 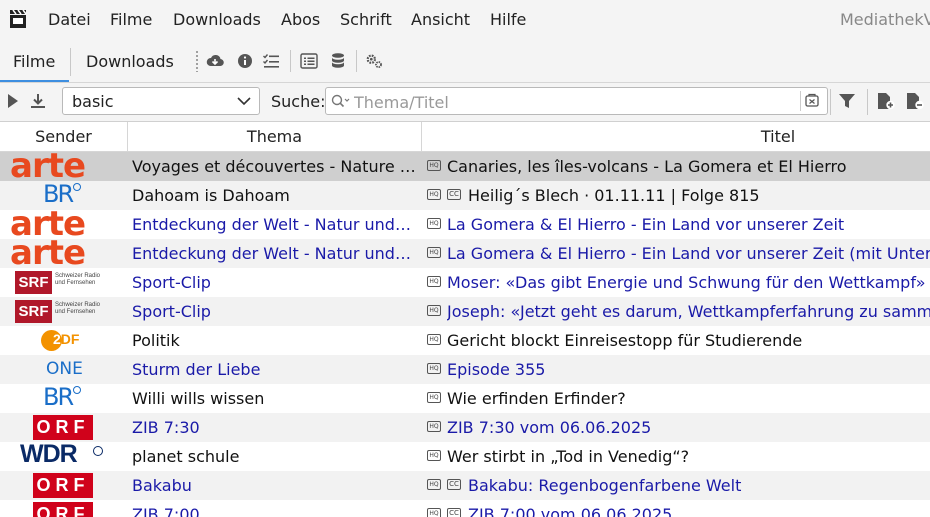 I want to click on srf-logo-subtitle: Schweizer Radio und Fernsehen, so click(x=78, y=308).